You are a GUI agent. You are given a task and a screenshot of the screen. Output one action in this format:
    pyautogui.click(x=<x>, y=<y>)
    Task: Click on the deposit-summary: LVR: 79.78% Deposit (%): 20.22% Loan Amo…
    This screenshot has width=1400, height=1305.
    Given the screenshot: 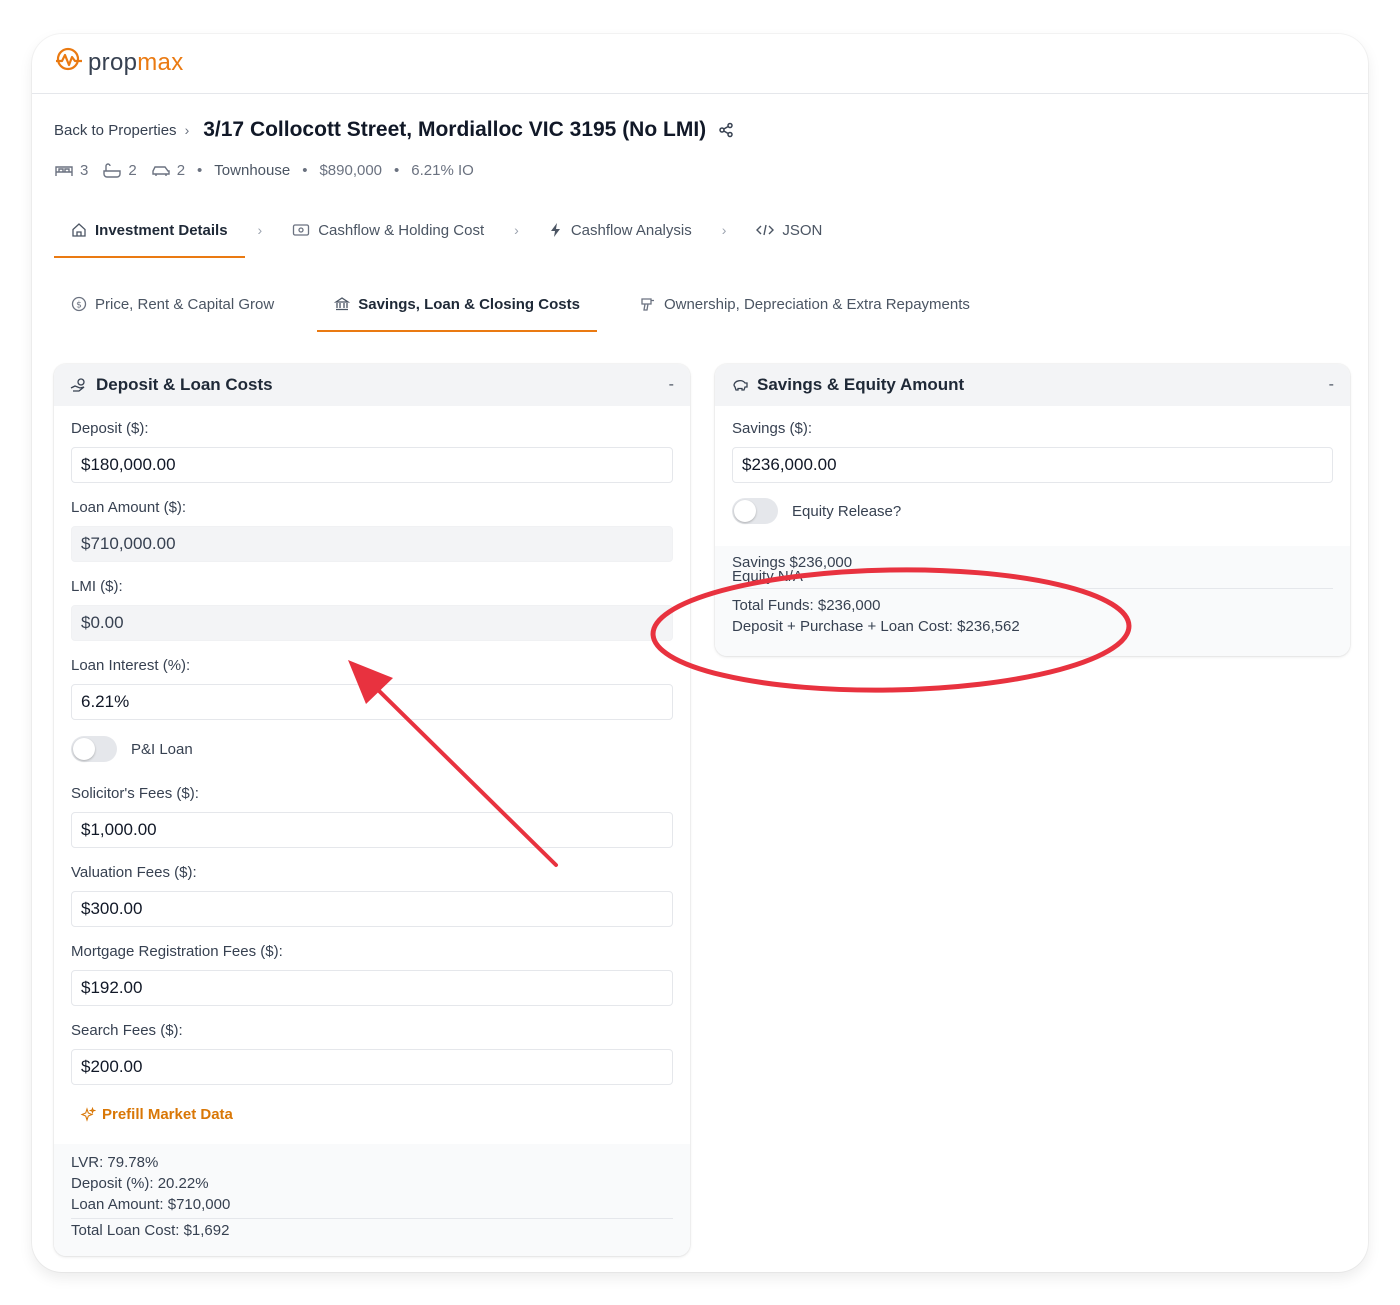 What is the action you would take?
    pyautogui.click(x=372, y=1200)
    